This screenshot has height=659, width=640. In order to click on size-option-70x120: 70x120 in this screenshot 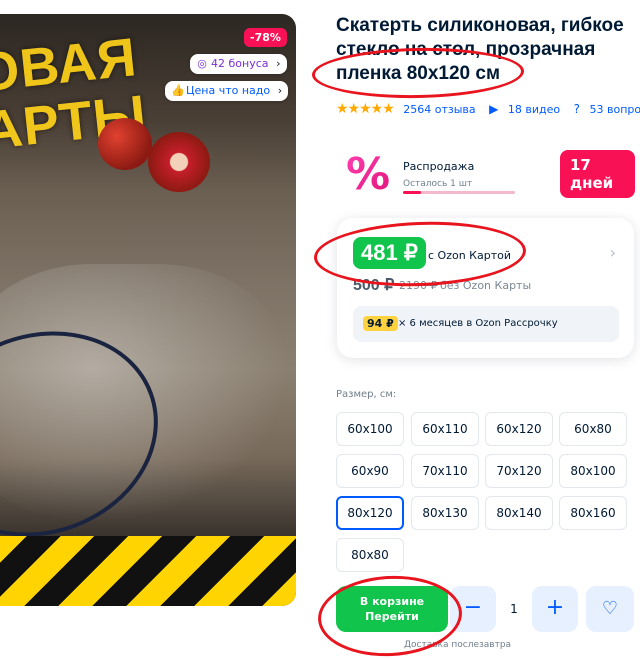, I will do `click(519, 471)`.